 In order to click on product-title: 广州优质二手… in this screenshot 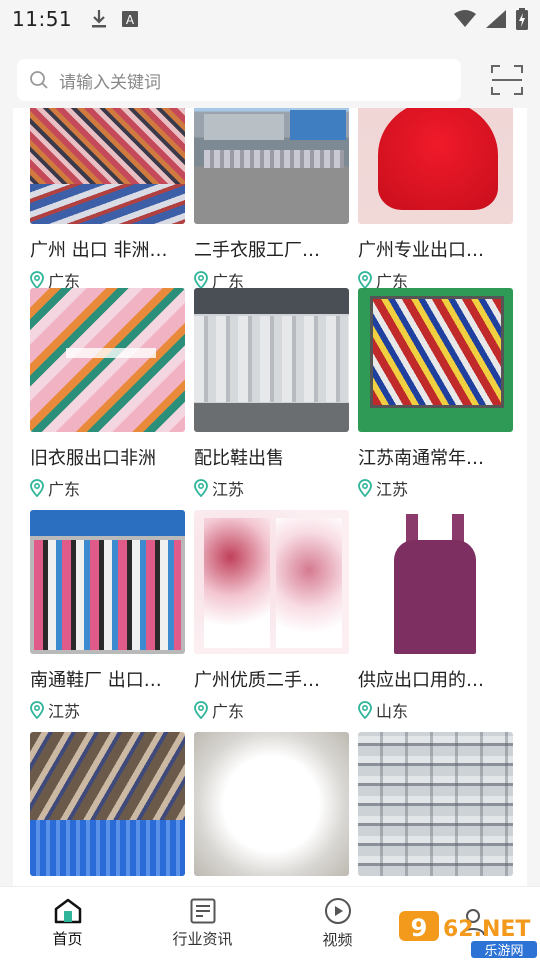, I will do `click(257, 680)`.